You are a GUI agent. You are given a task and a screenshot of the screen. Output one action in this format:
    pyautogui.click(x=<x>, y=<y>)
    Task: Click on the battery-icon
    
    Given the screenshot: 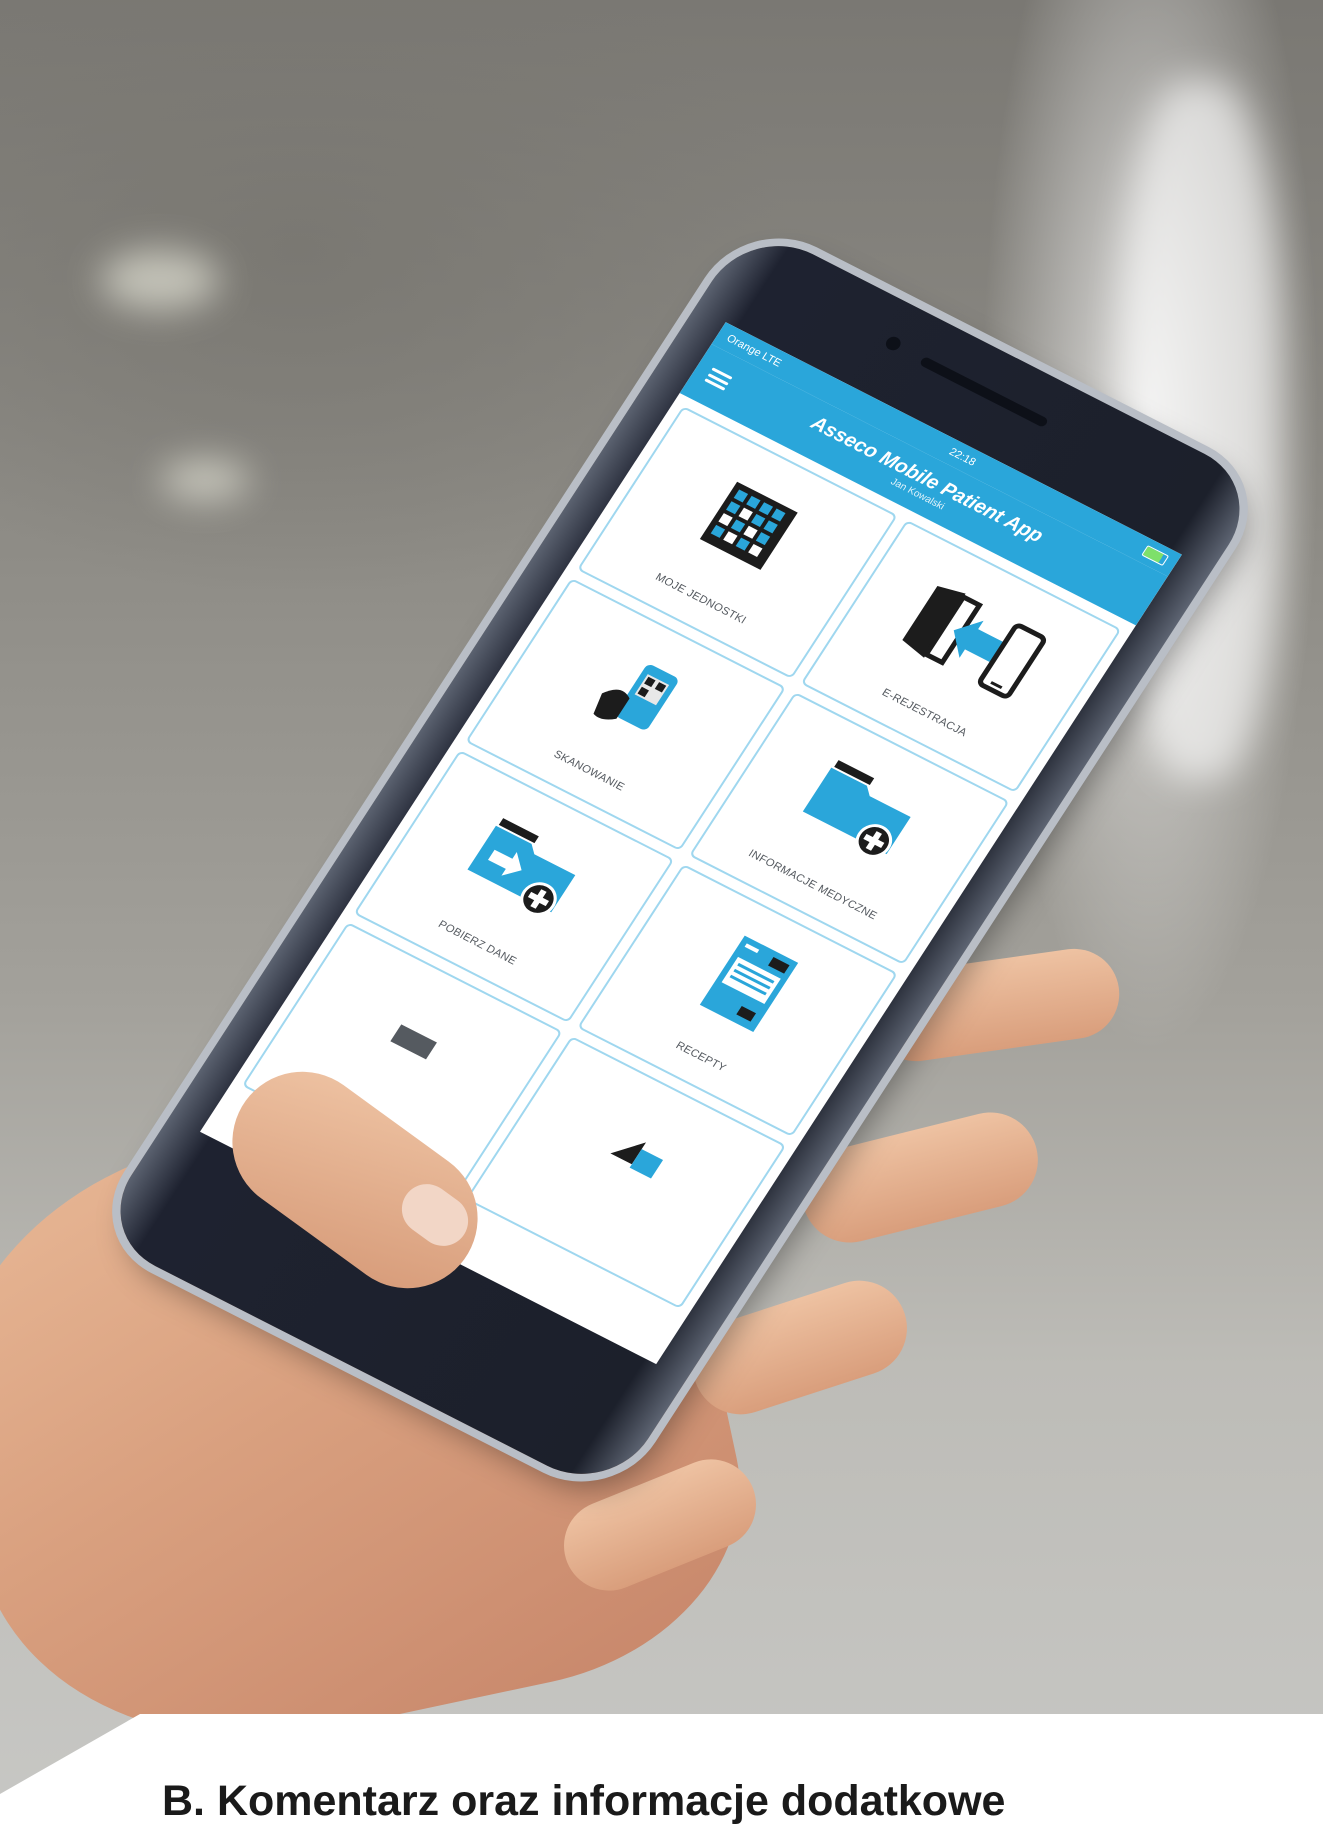 What is the action you would take?
    pyautogui.click(x=1155, y=556)
    